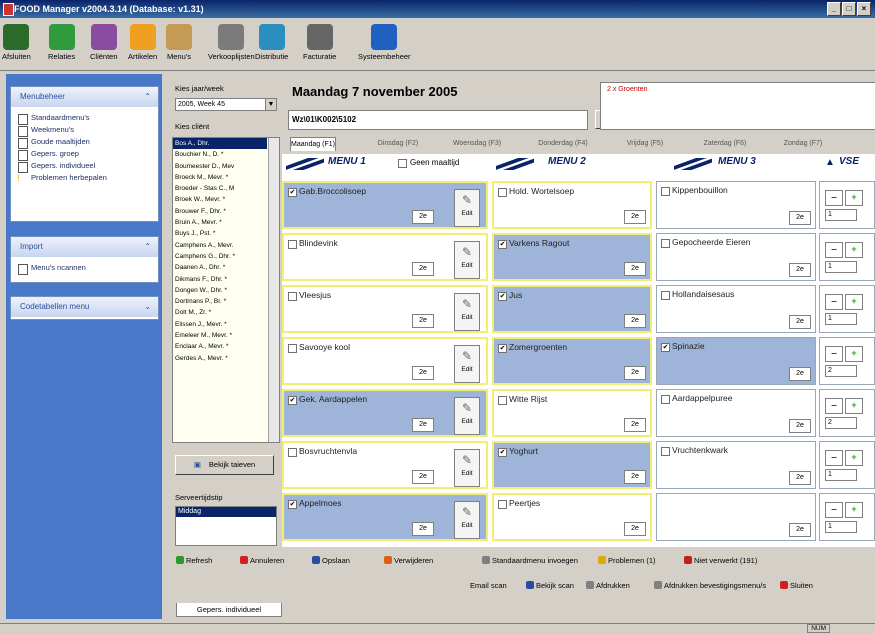  I want to click on client-list-scrollbar, so click(273, 290).